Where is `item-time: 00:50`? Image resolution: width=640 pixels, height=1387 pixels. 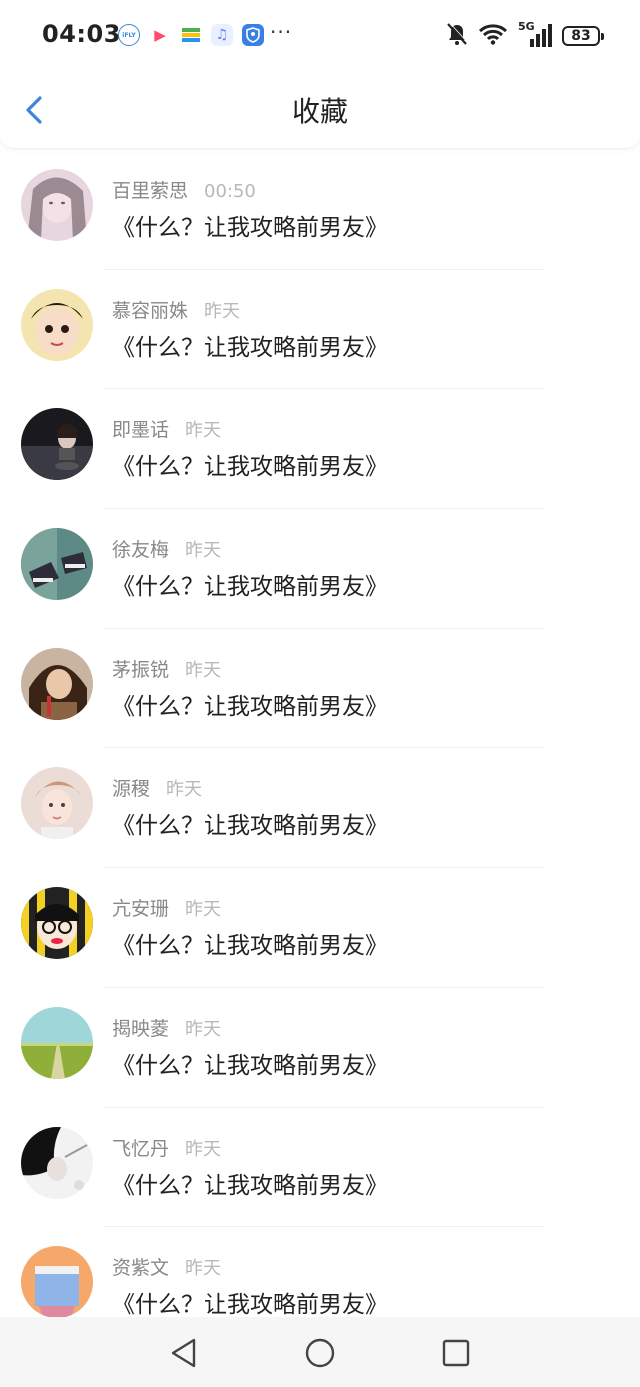 item-time: 00:50 is located at coordinates (230, 191).